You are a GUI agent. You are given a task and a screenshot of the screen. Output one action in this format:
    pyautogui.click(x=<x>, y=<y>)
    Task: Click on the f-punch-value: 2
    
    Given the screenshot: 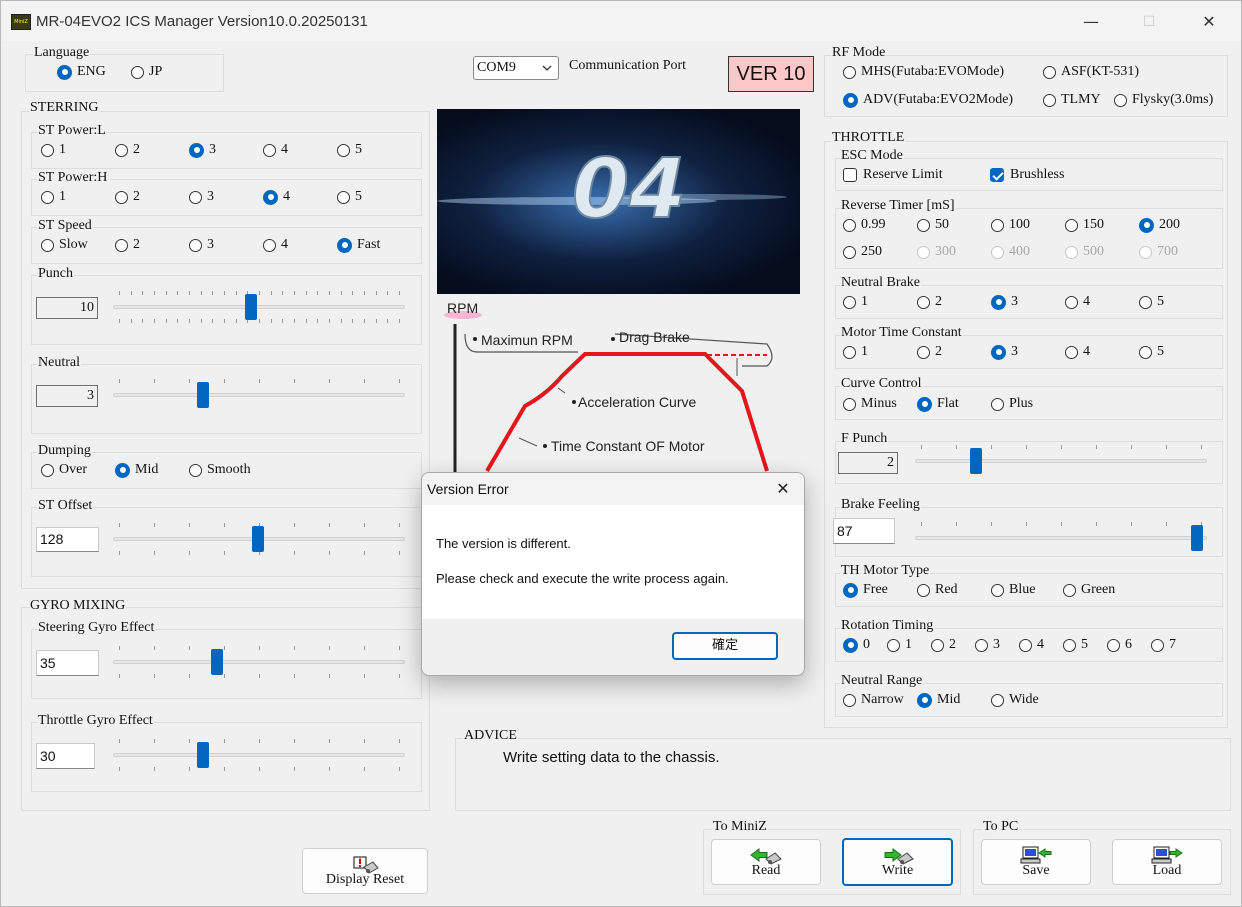 What is the action you would take?
    pyautogui.click(x=868, y=463)
    